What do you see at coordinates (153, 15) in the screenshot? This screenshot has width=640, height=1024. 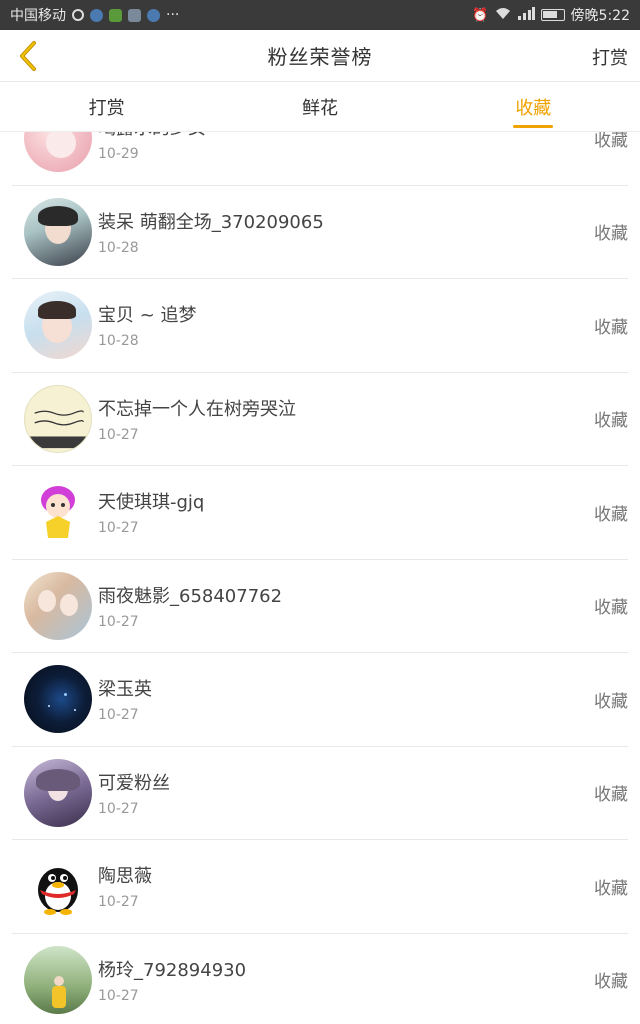 I see `browser-icon` at bounding box center [153, 15].